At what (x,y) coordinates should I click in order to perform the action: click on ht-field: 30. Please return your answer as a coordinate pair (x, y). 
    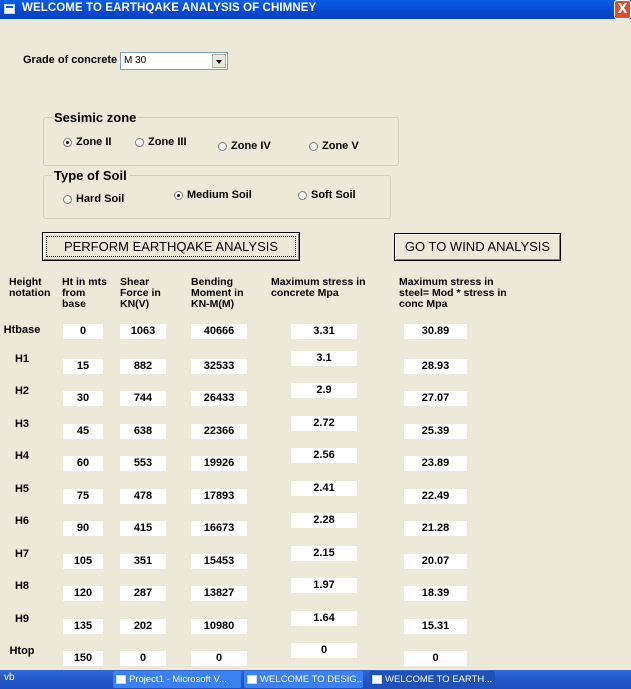
    Looking at the image, I should click on (83, 398).